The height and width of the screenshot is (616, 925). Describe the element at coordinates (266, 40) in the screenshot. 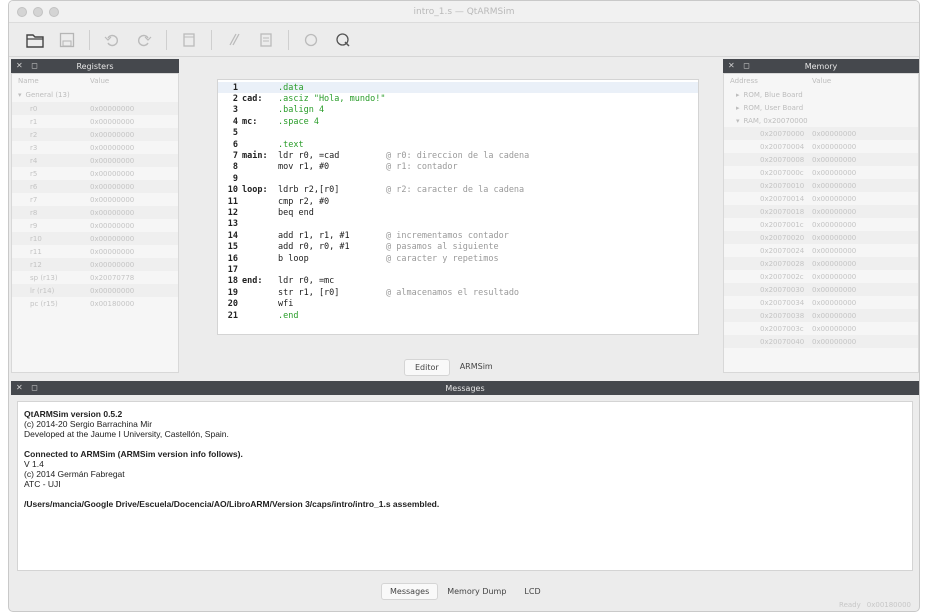

I see `list-icon` at that location.